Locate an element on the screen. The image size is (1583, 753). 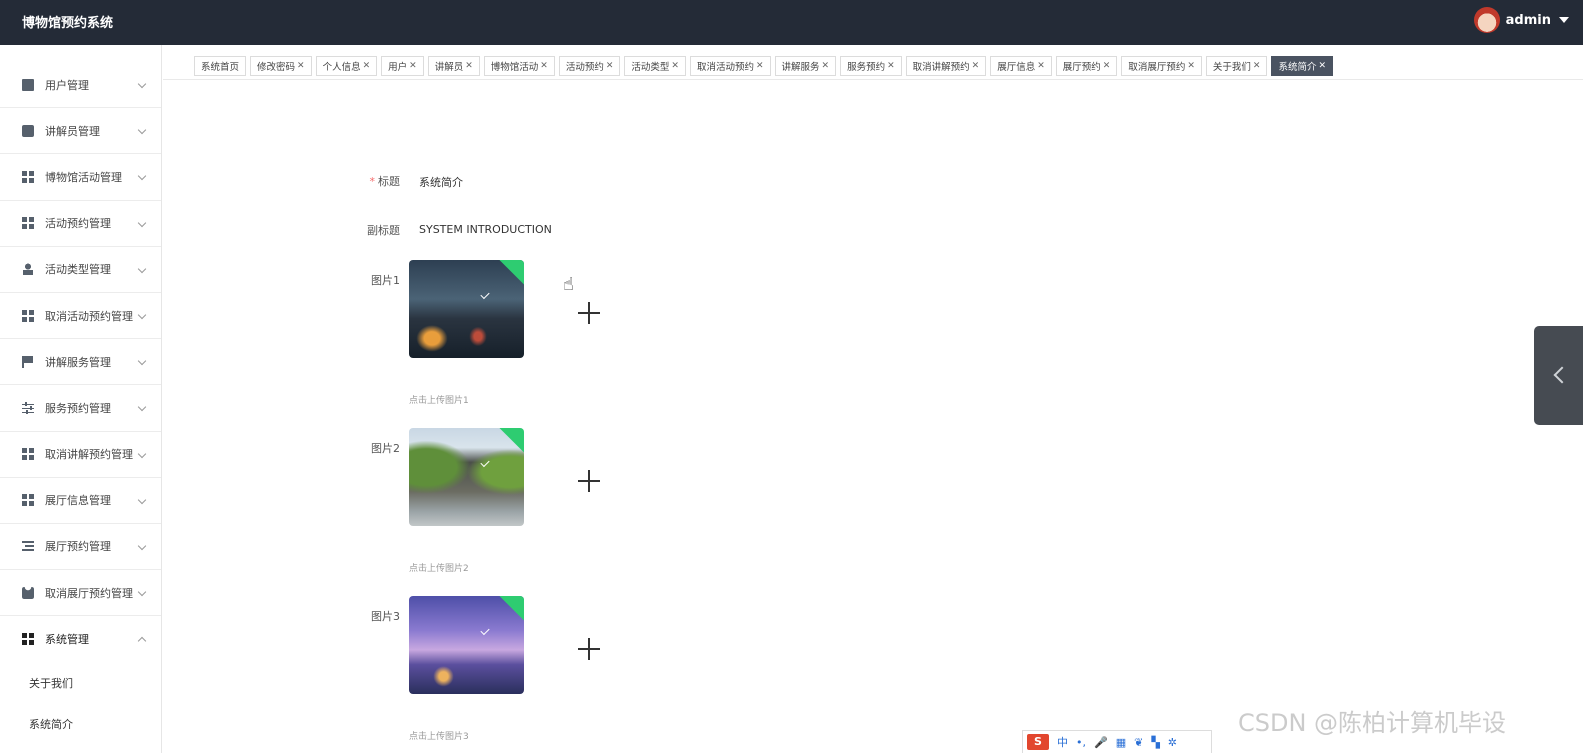
sidebar-item-cancel-activity-booking: 取消活动预约管理 is located at coordinates (80, 316).